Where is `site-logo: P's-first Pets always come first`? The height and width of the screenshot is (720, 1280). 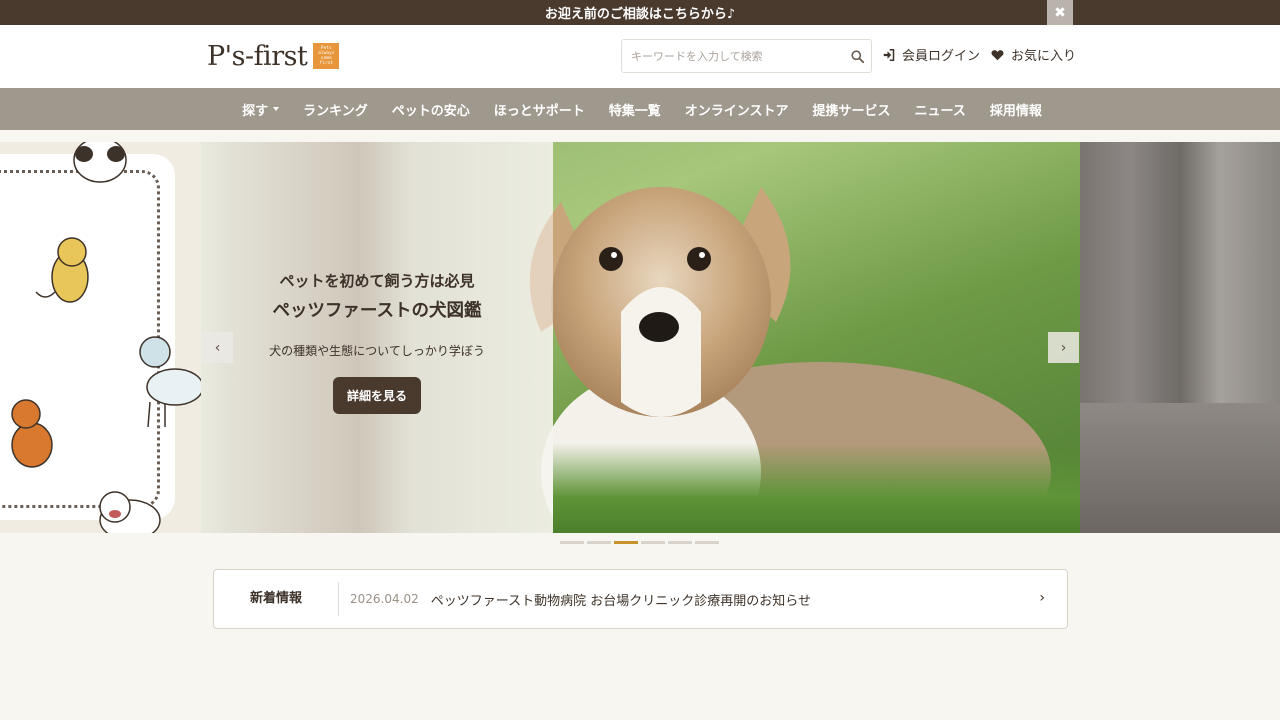
site-logo: P's-first Pets always come first is located at coordinates (273, 56).